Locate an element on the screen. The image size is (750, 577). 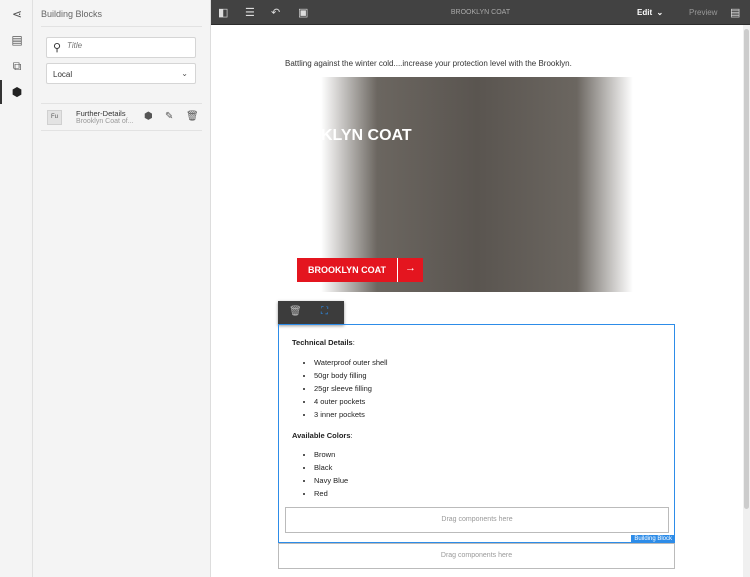
building-block-tag: Building Block is located at coordinates (653, 539).